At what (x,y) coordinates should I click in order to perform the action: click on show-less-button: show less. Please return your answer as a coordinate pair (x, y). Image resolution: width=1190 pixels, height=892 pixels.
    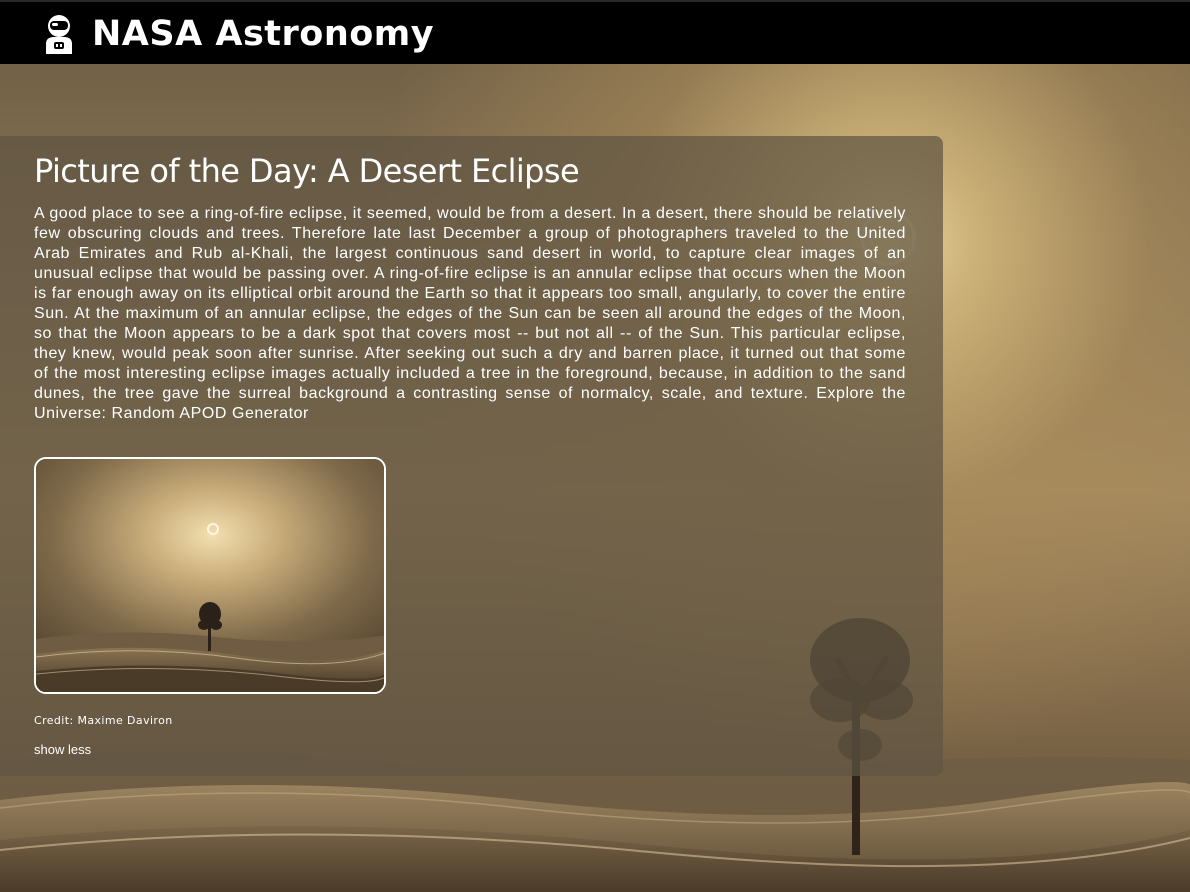
    Looking at the image, I should click on (62, 749).